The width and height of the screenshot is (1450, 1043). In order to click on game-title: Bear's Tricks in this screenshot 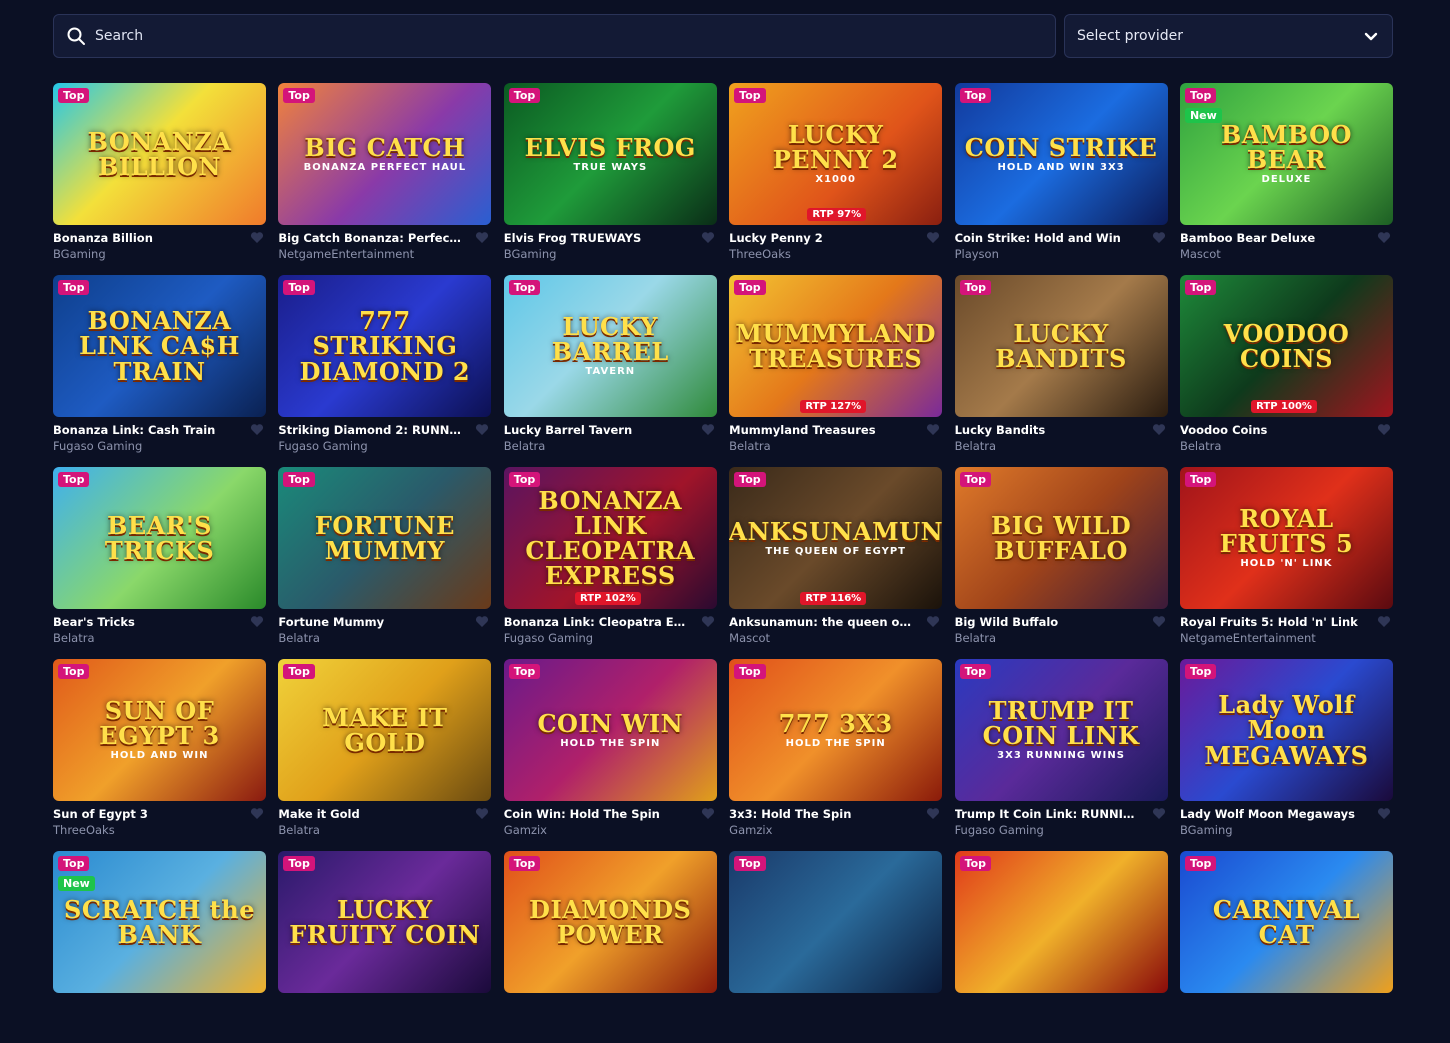, I will do `click(145, 622)`.